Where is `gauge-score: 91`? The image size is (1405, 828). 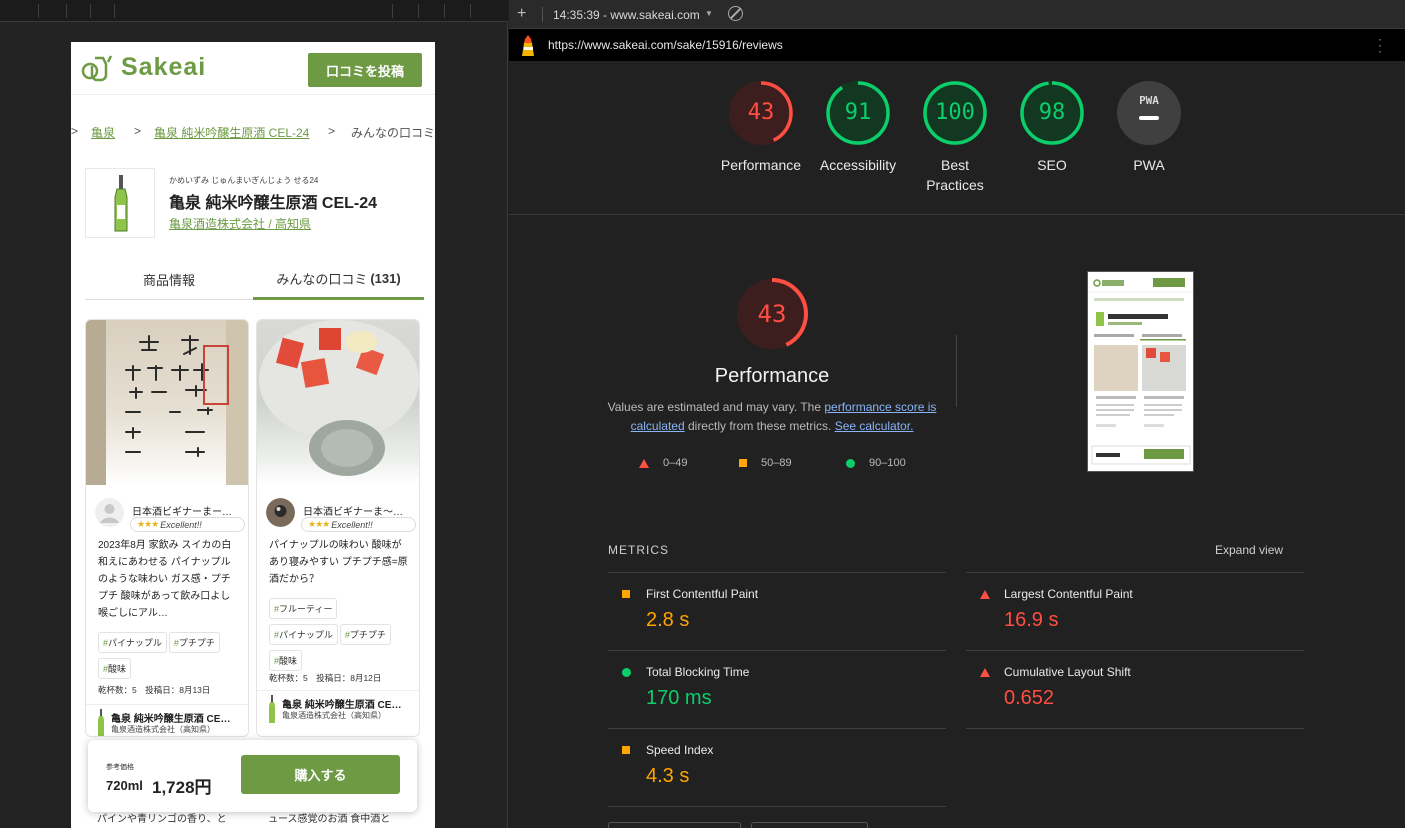 gauge-score: 91 is located at coordinates (858, 112).